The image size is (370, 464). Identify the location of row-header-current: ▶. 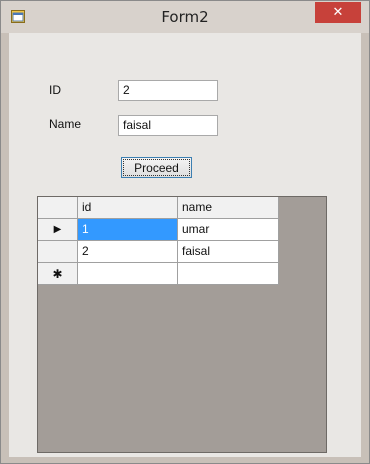
(58, 230).